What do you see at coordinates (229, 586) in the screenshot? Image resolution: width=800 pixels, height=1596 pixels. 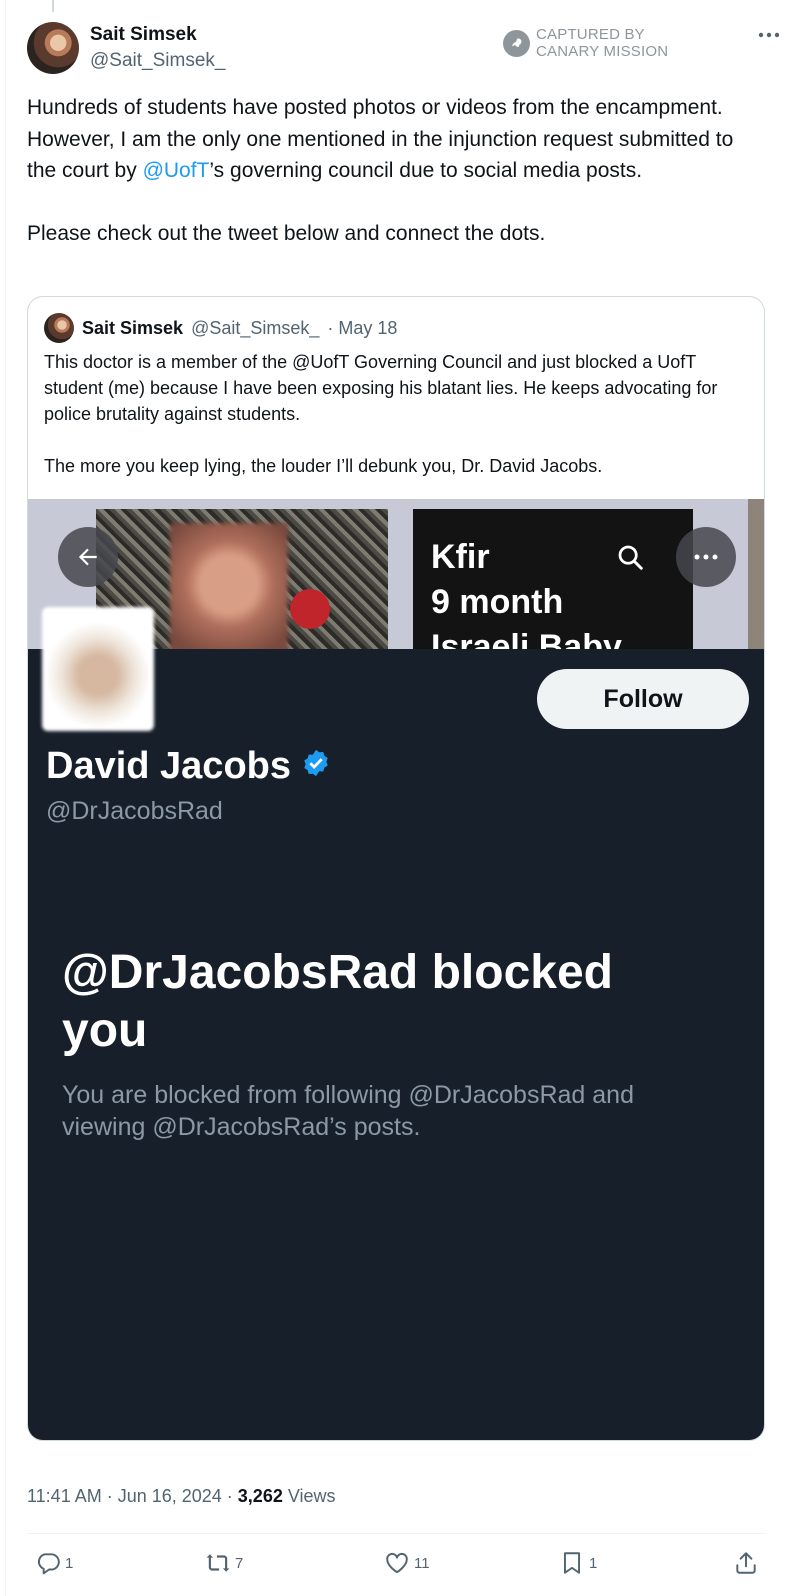 I see `blurred-face` at bounding box center [229, 586].